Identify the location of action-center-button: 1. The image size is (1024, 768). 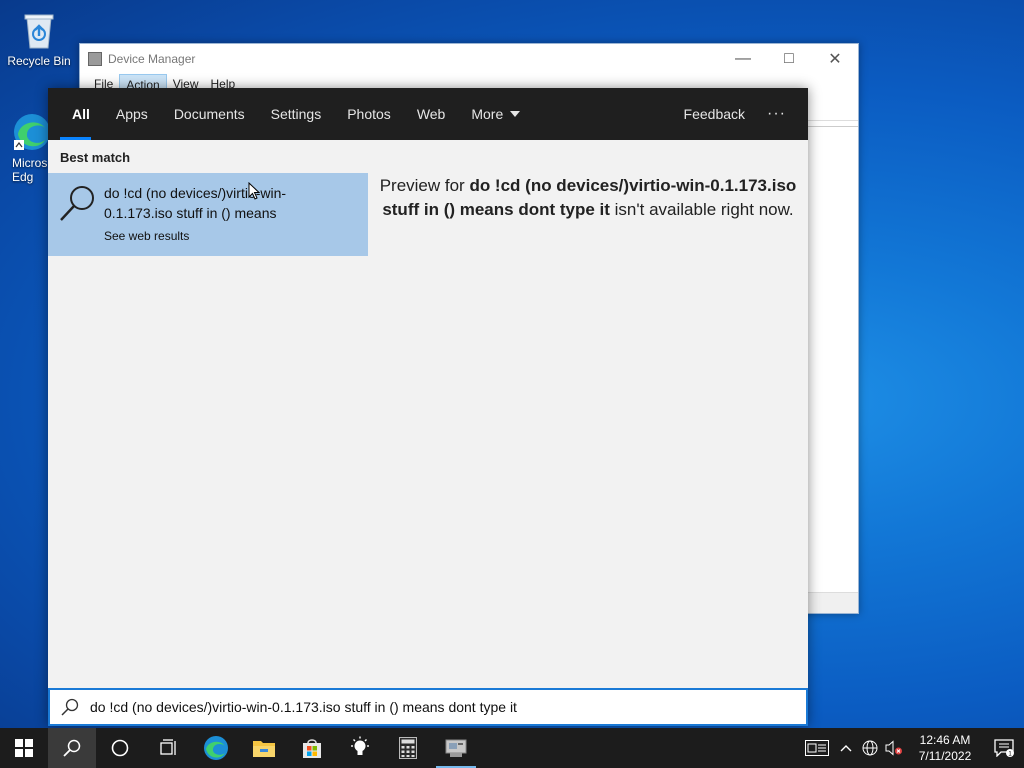
(1004, 748).